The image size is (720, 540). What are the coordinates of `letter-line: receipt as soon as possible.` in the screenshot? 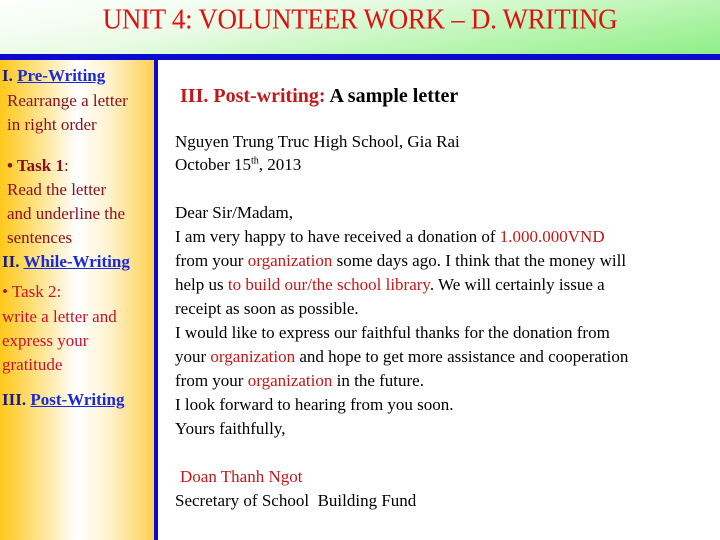 It's located at (267, 308).